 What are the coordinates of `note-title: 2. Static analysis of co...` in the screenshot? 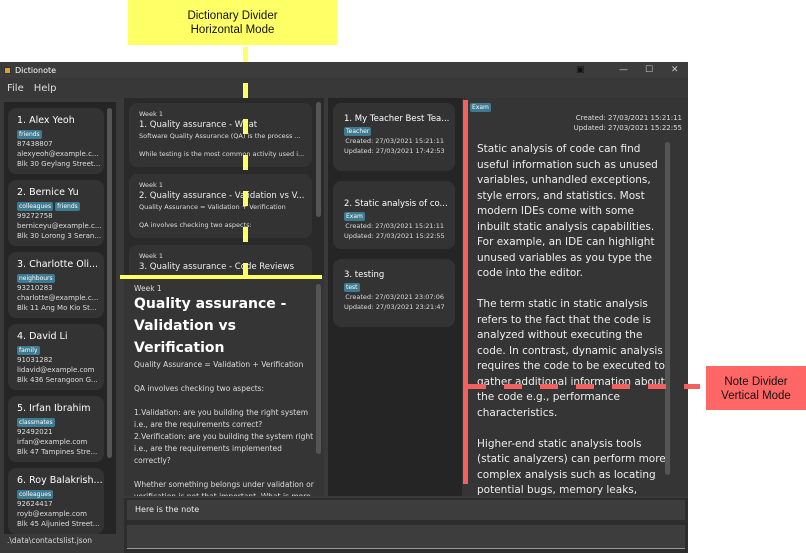 It's located at (396, 204).